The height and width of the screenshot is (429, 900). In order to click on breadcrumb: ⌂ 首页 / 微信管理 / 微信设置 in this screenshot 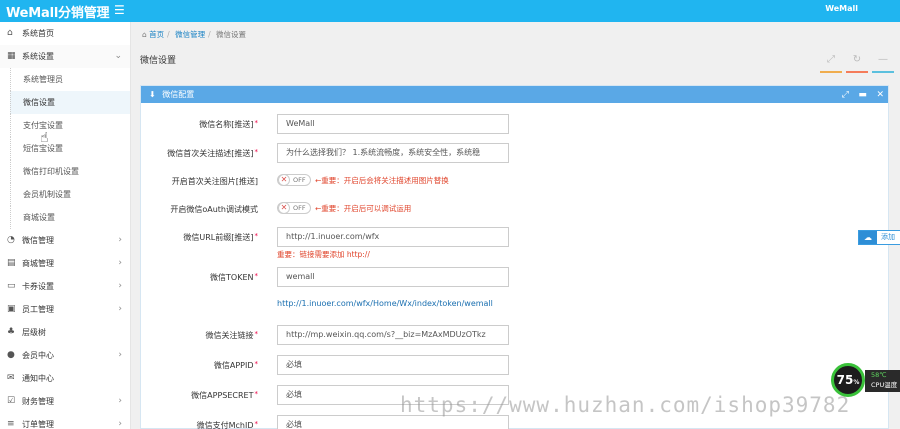, I will do `click(194, 34)`.